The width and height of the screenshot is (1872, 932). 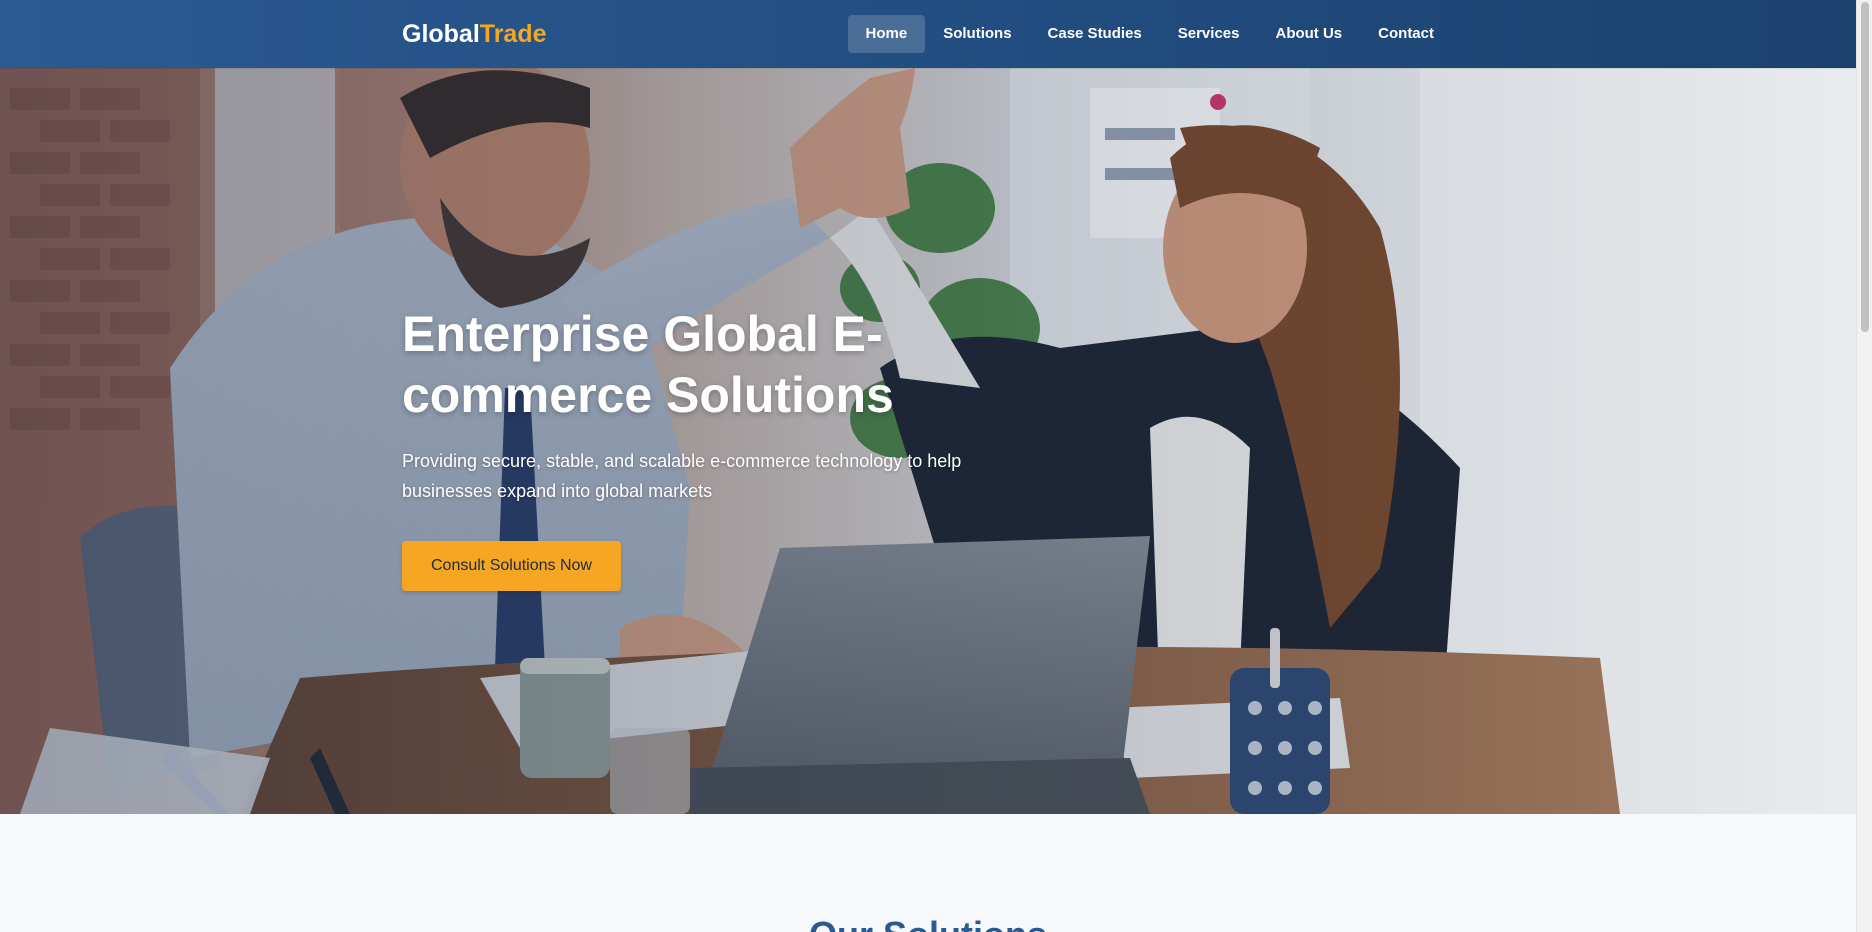 I want to click on nav-about-us: About Us, so click(x=1308, y=34).